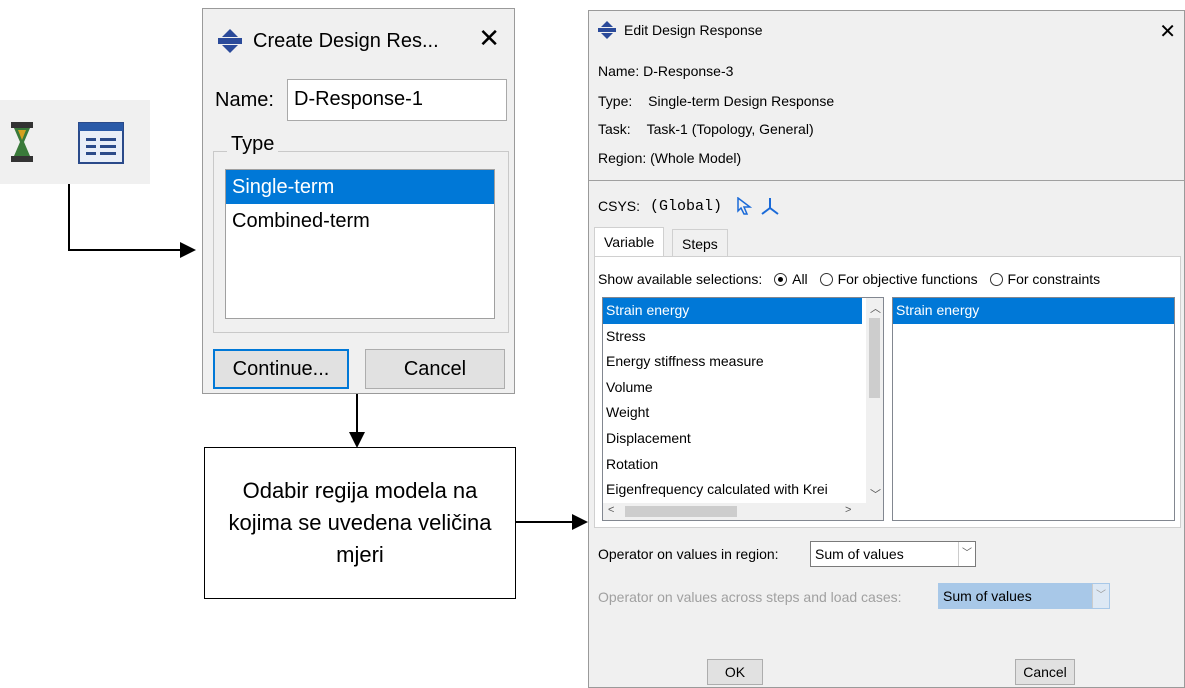 This screenshot has height=688, width=1185. Describe the element at coordinates (700, 243) in the screenshot. I see `tab-steps: Steps` at that location.